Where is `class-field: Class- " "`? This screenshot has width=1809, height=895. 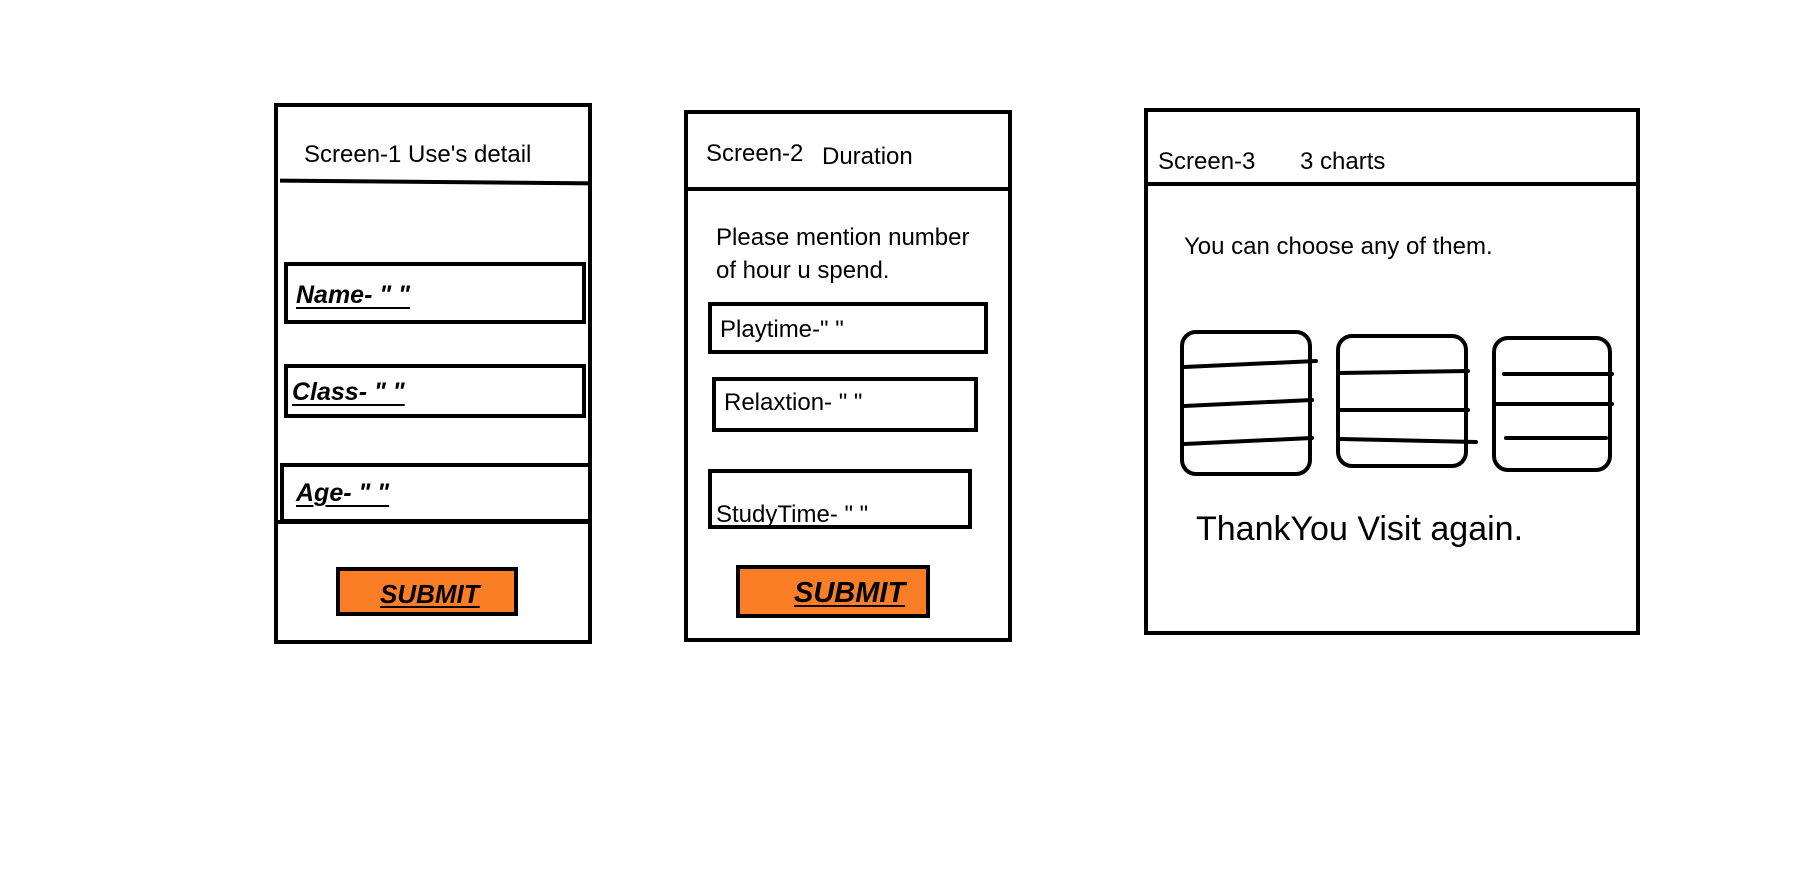 class-field: Class- " " is located at coordinates (435, 391).